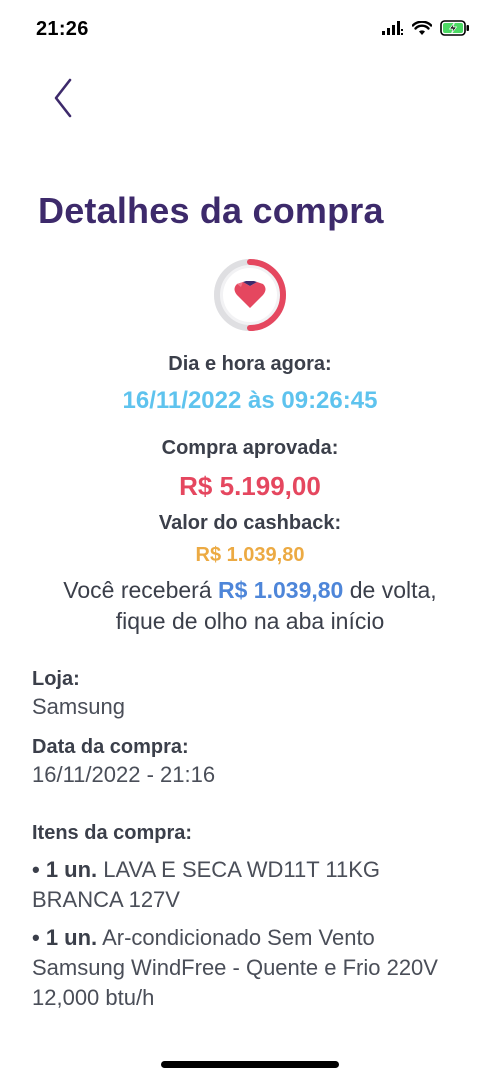 Image resolution: width=500 pixels, height=1082 pixels. What do you see at coordinates (110, 747) in the screenshot?
I see `purchase-date-label: Data da compra:` at bounding box center [110, 747].